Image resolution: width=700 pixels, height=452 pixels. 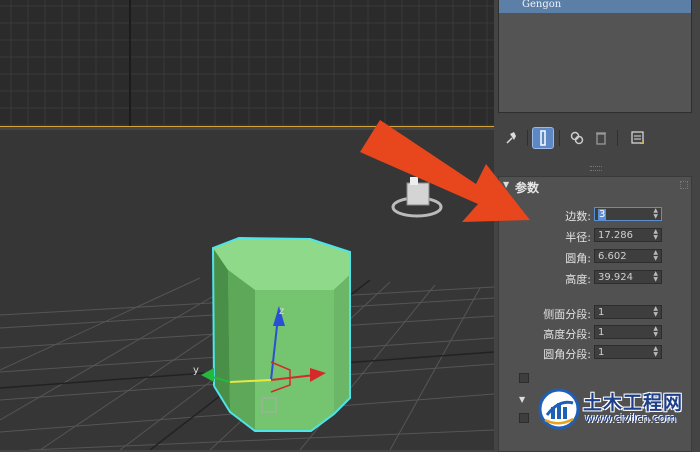 What do you see at coordinates (595, 6) in the screenshot?
I see `modifier-stack-item-selected: Gengon` at bounding box center [595, 6].